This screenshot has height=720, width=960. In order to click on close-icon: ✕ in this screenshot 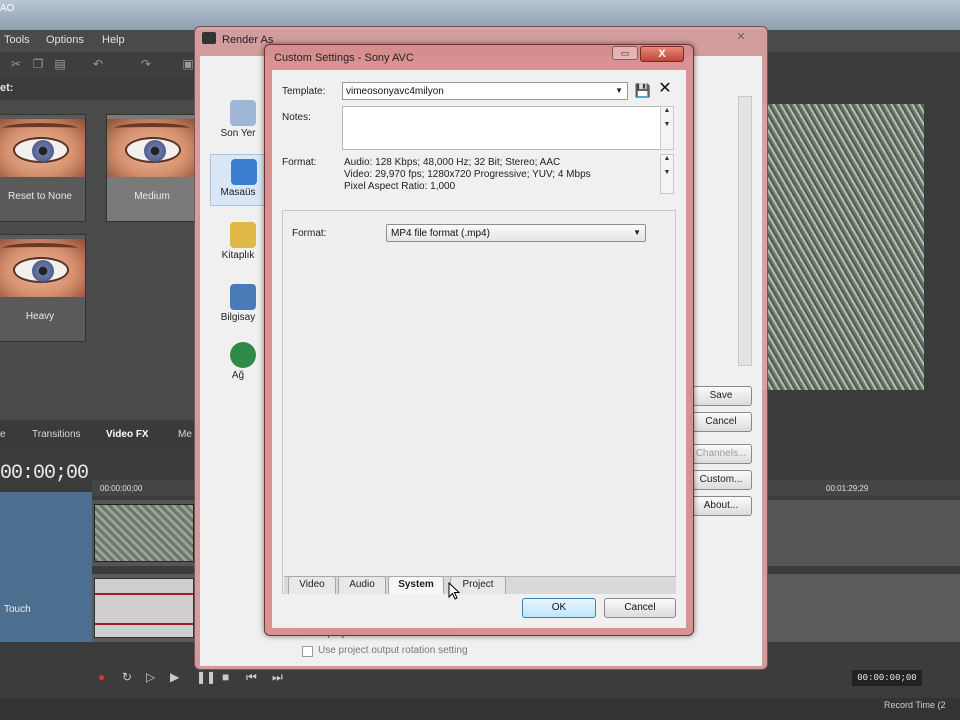, I will do `click(741, 37)`.